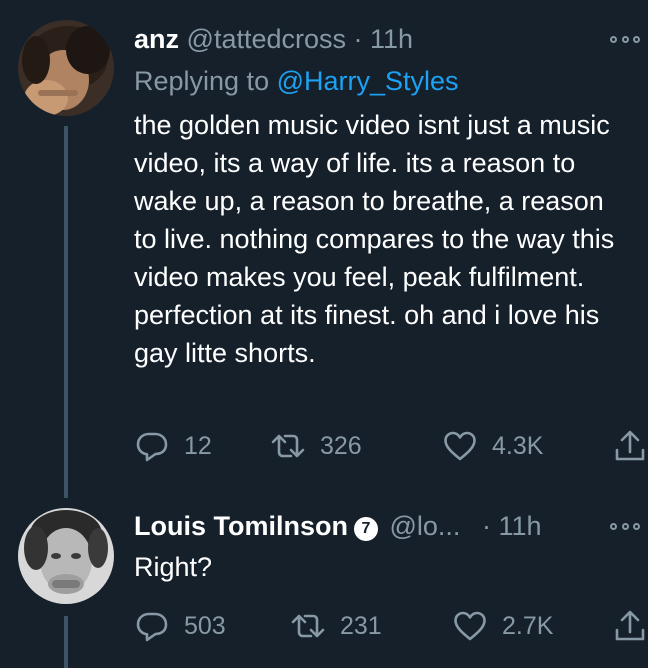  I want to click on tweet-text-2: Right?, so click(173, 567).